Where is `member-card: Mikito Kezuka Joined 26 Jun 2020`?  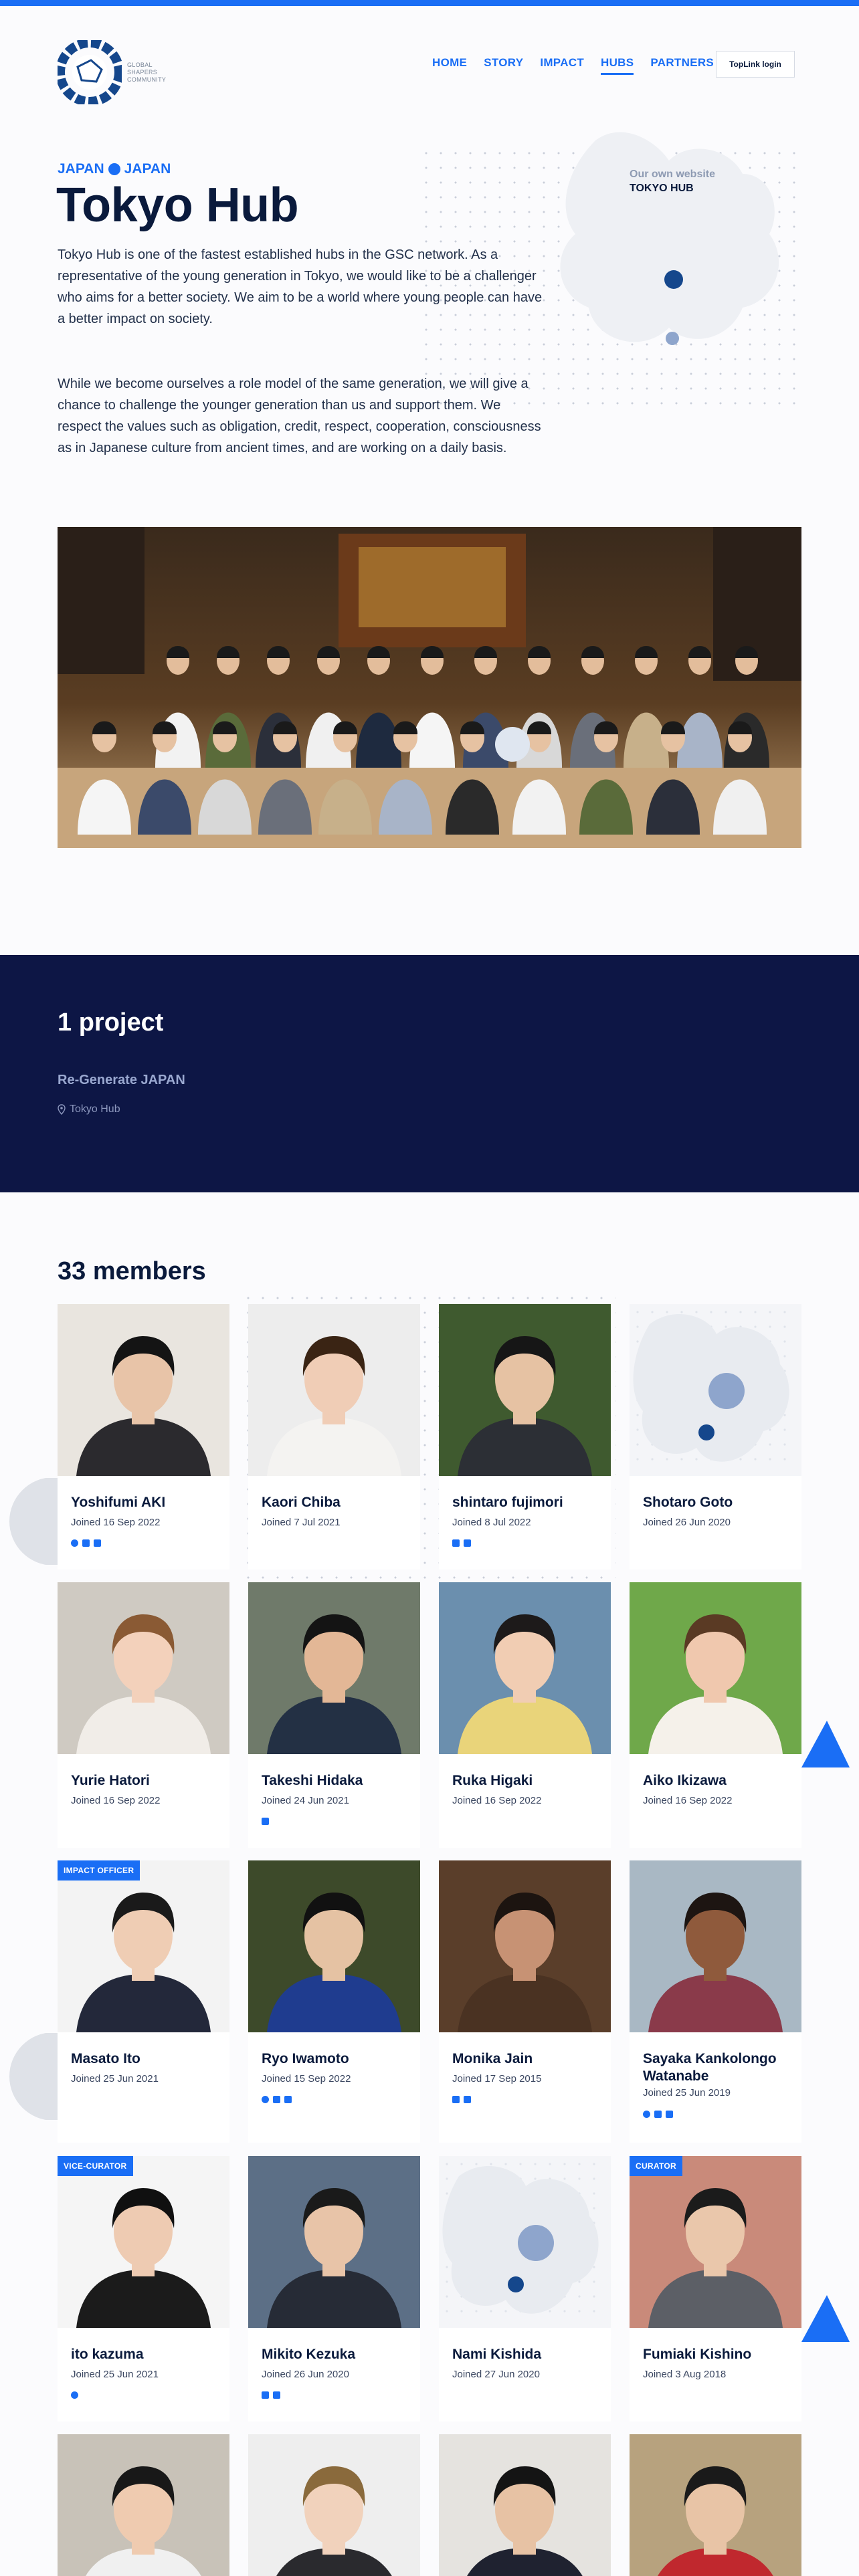 member-card: Mikito Kezuka Joined 26 Jun 2020 is located at coordinates (334, 2289).